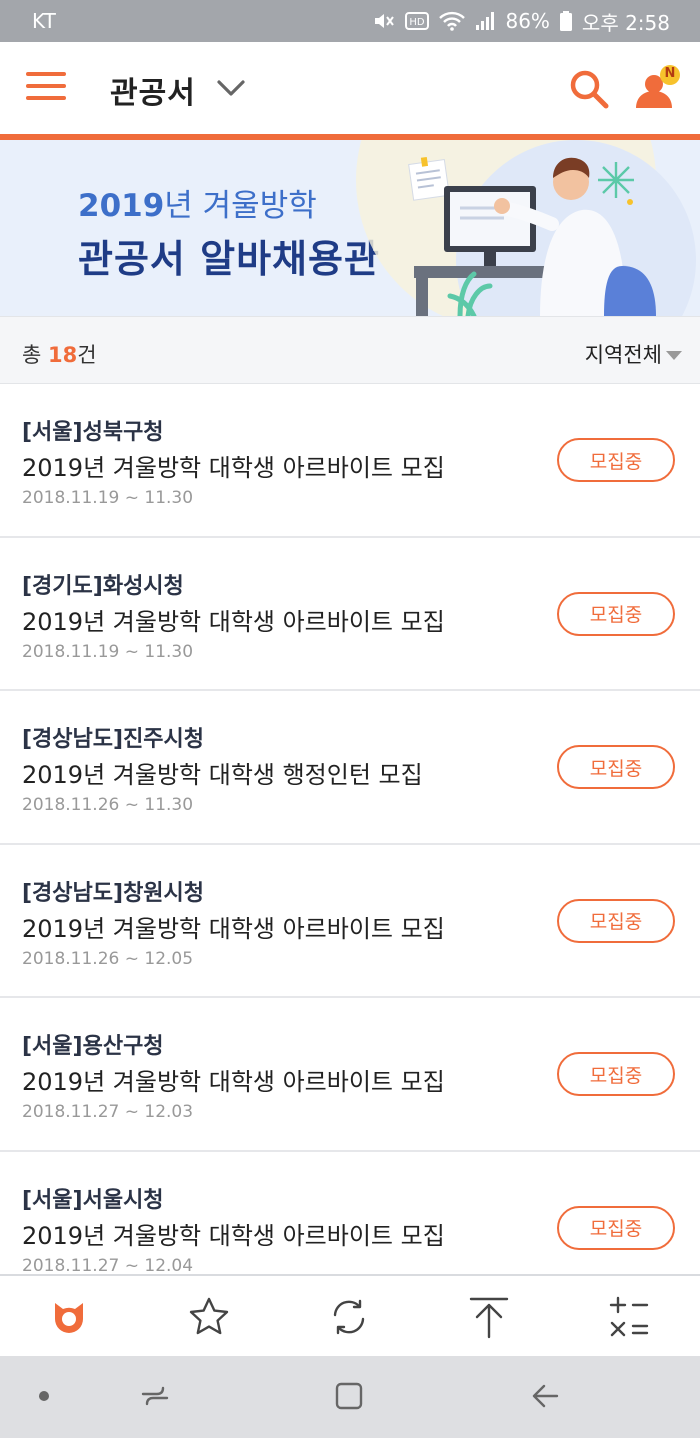 This screenshot has width=700, height=1438. What do you see at coordinates (44, 21) in the screenshot?
I see `carrier-label: KT` at bounding box center [44, 21].